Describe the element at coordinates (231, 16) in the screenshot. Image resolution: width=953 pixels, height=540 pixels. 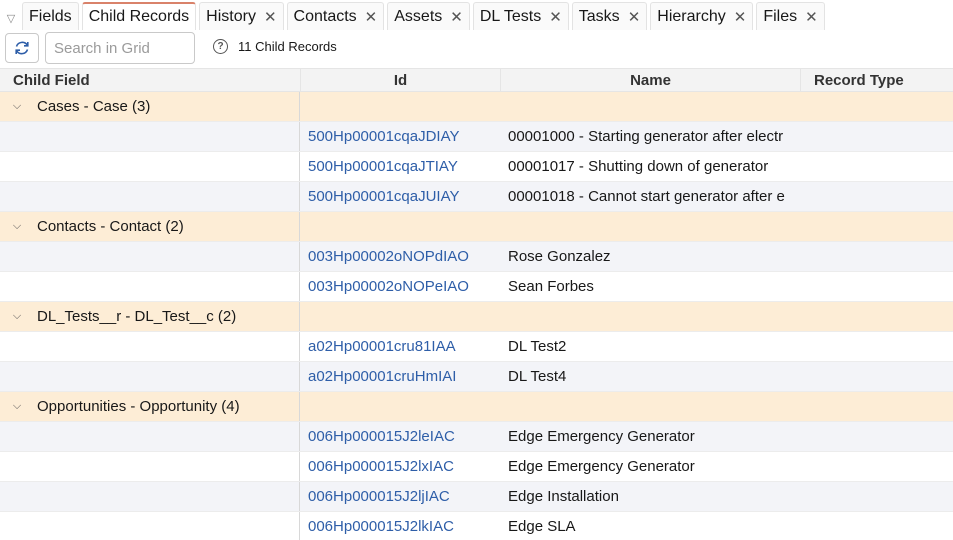
I see `tab-label: History` at that location.